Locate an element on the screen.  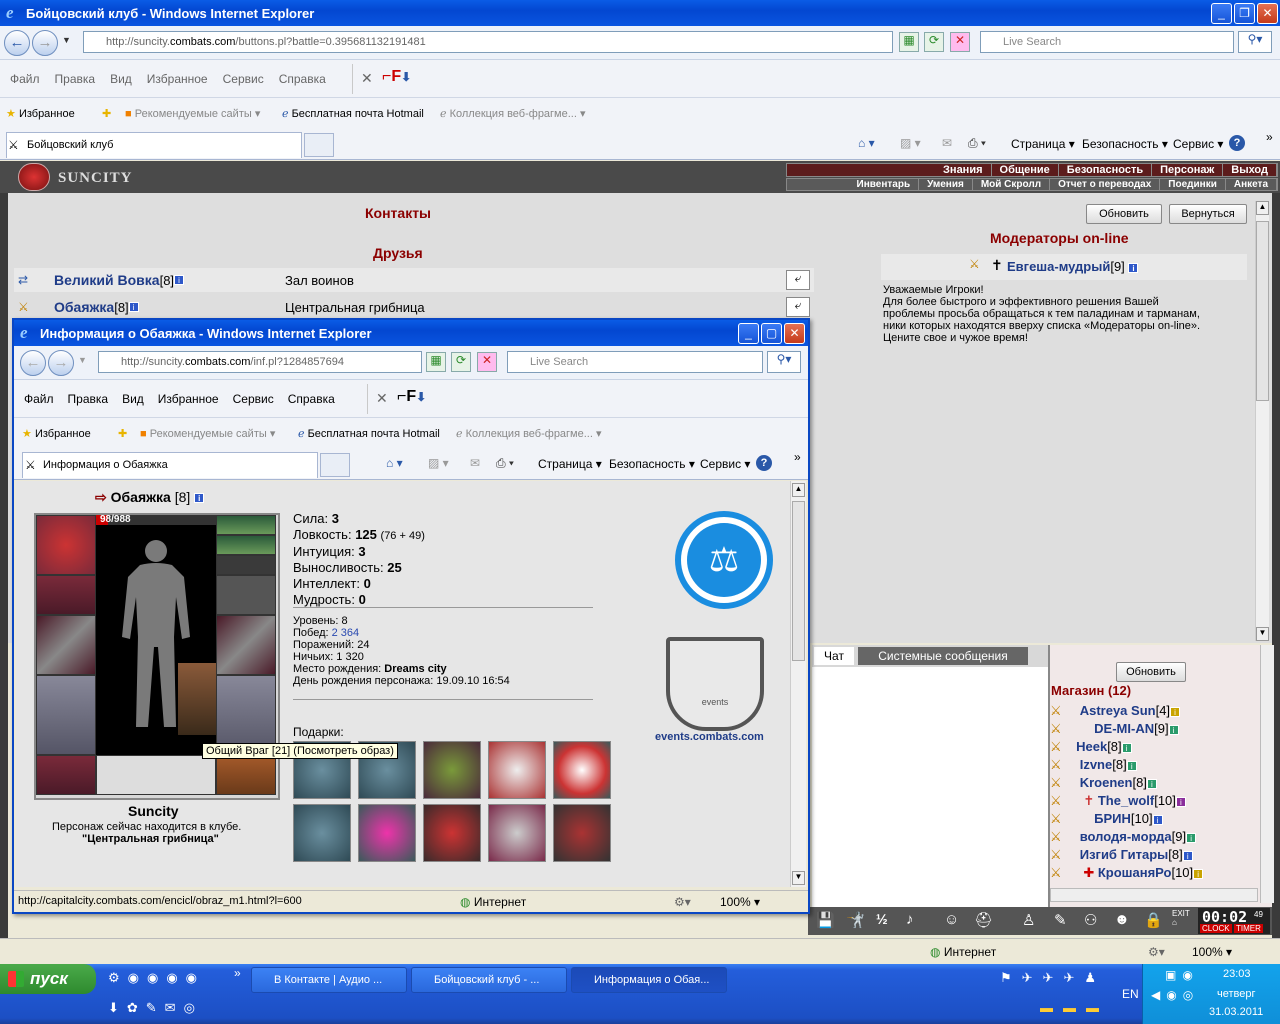
close-toolbar-icon: ✕ is located at coordinates (367, 78).